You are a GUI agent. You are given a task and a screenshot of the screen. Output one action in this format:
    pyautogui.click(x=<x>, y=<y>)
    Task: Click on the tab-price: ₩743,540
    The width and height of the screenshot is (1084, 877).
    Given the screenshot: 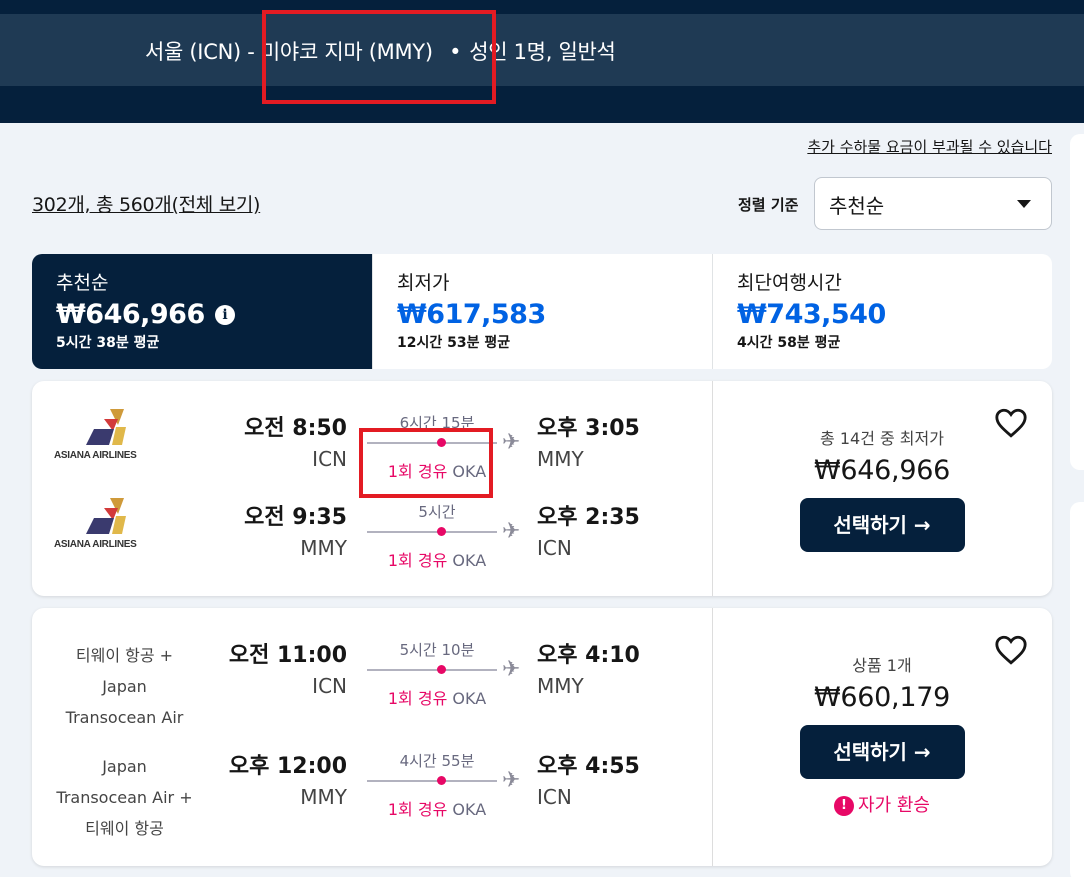 What is the action you would take?
    pyautogui.click(x=811, y=314)
    